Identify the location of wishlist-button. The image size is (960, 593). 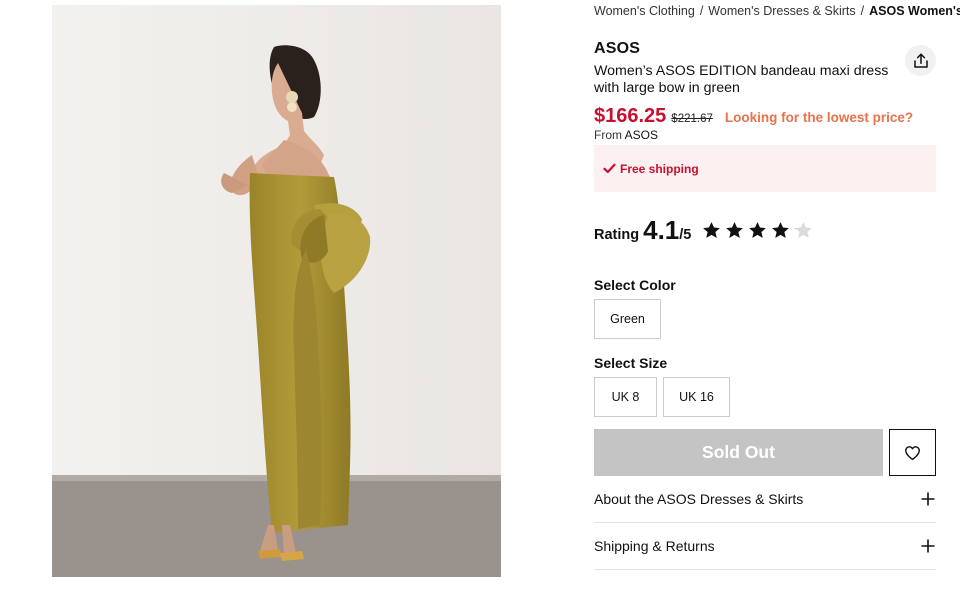
(912, 452).